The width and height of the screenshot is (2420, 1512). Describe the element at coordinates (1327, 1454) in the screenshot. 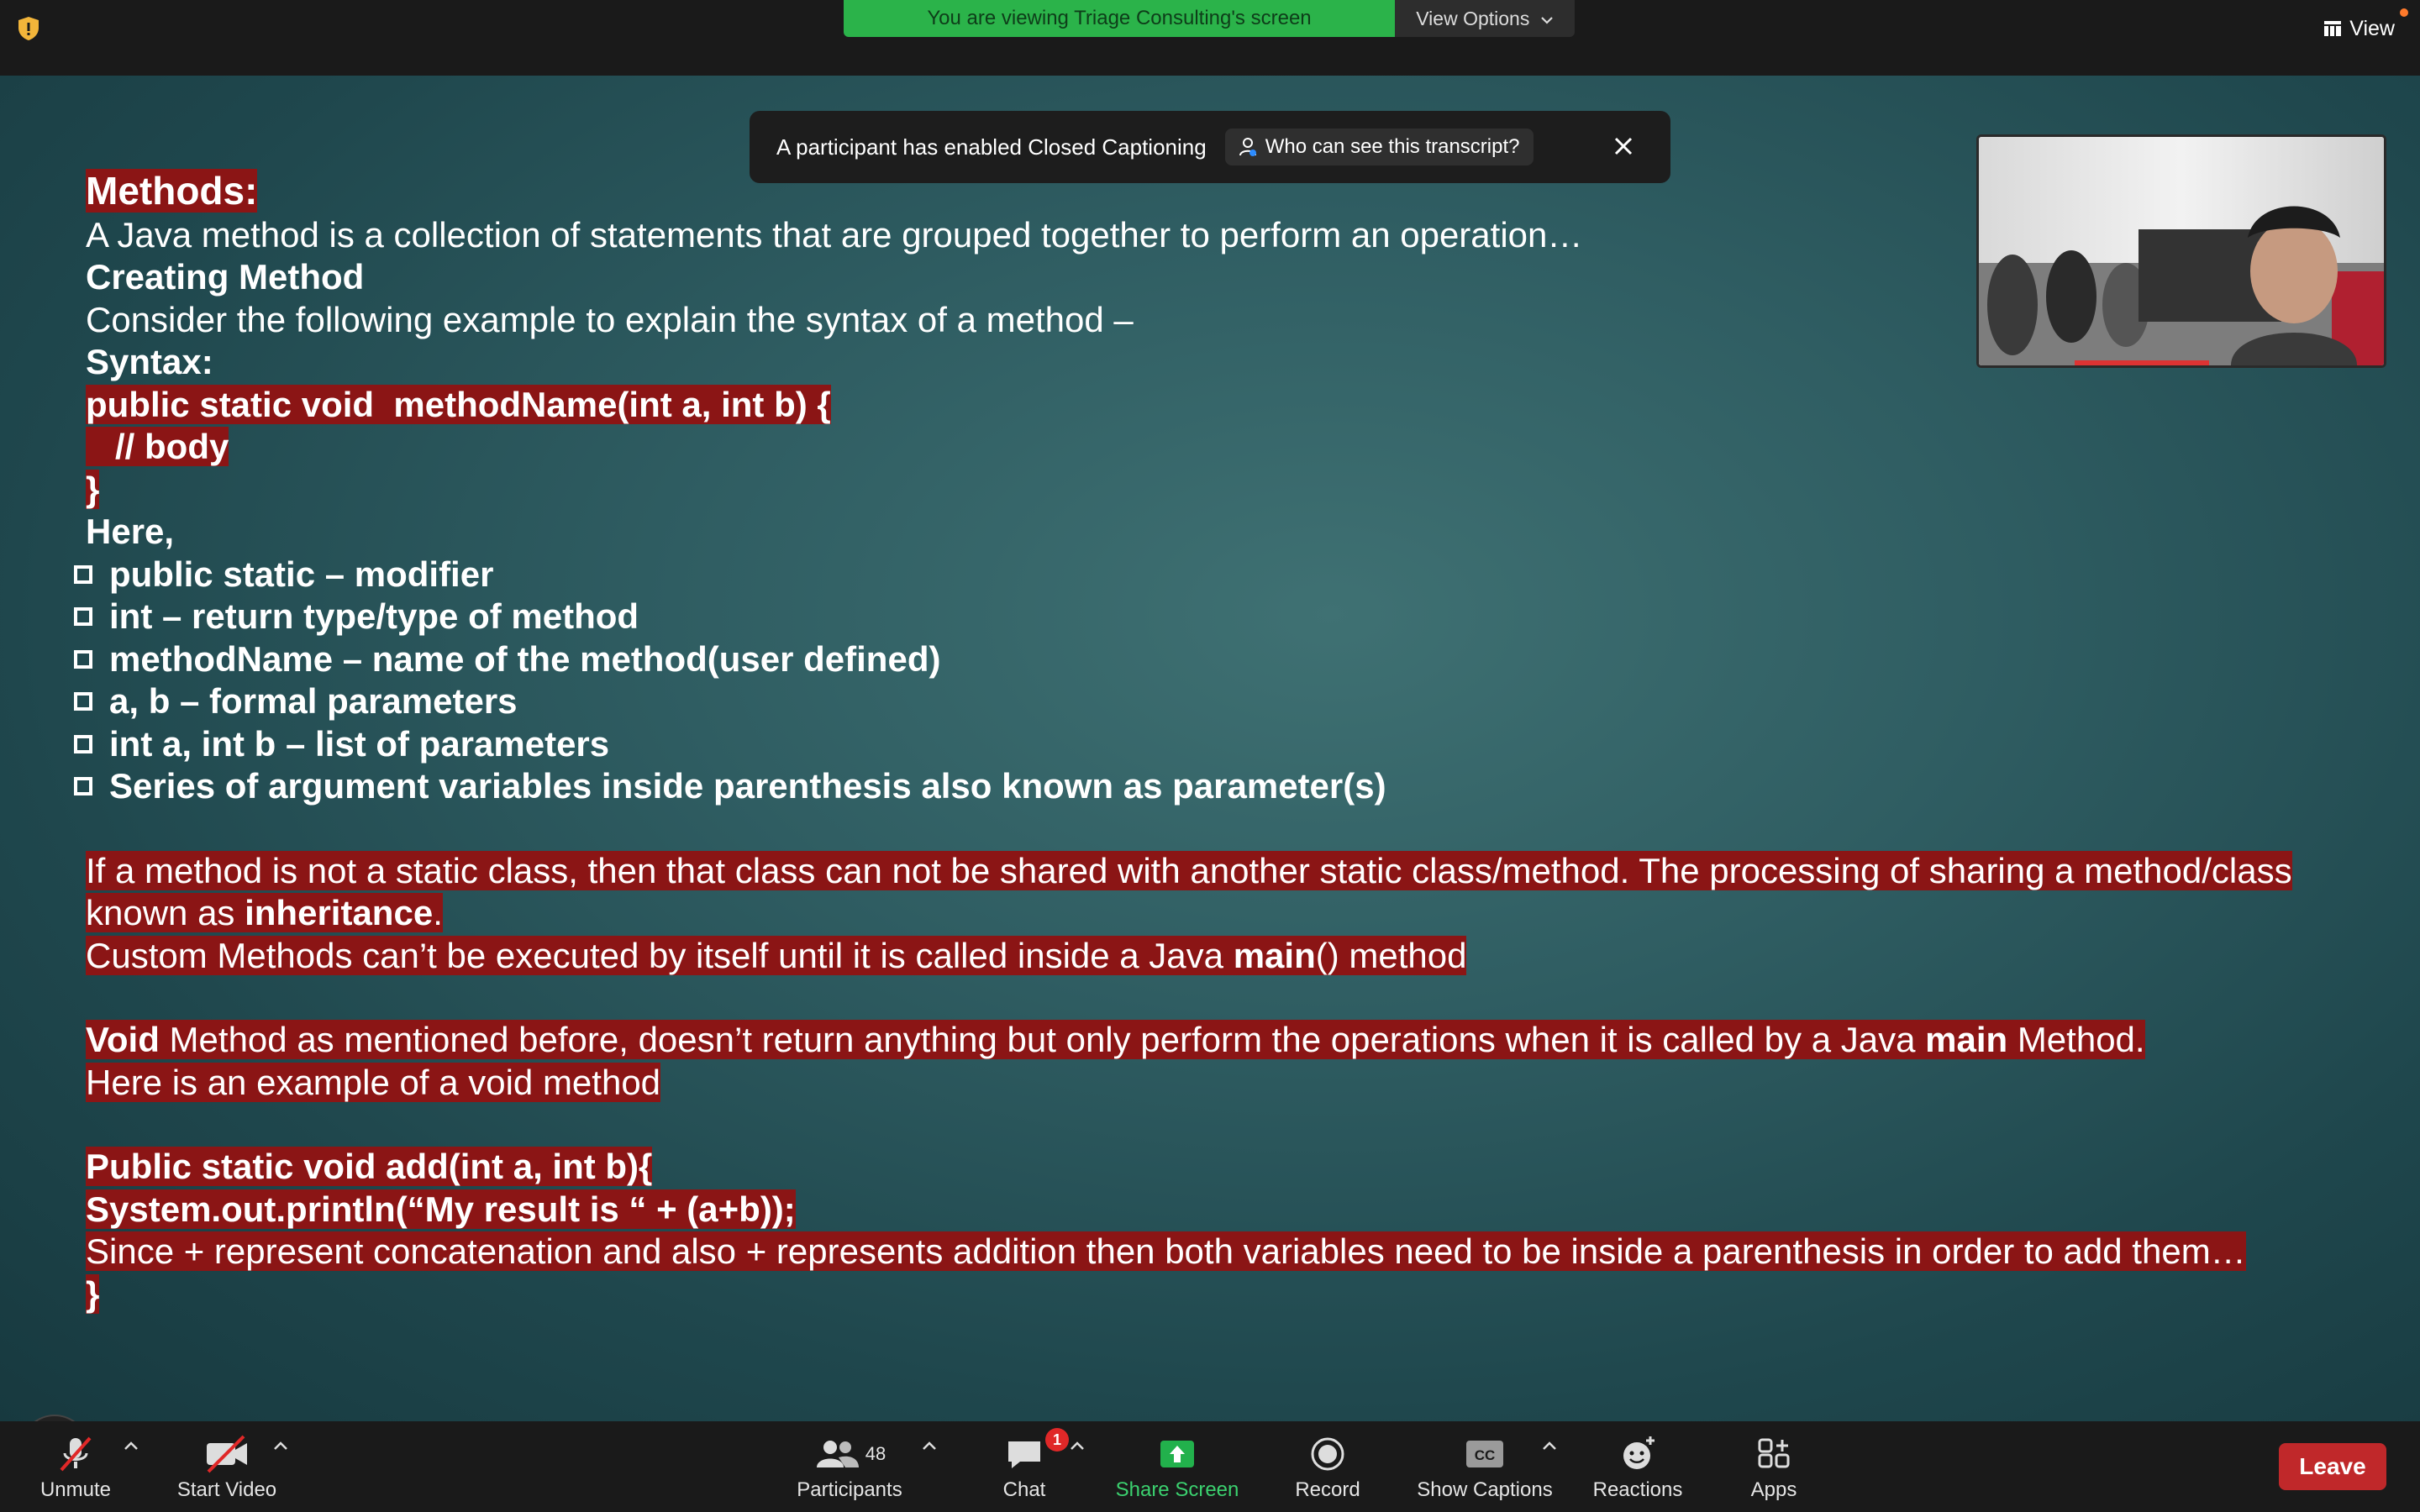

I see `record-icon` at that location.